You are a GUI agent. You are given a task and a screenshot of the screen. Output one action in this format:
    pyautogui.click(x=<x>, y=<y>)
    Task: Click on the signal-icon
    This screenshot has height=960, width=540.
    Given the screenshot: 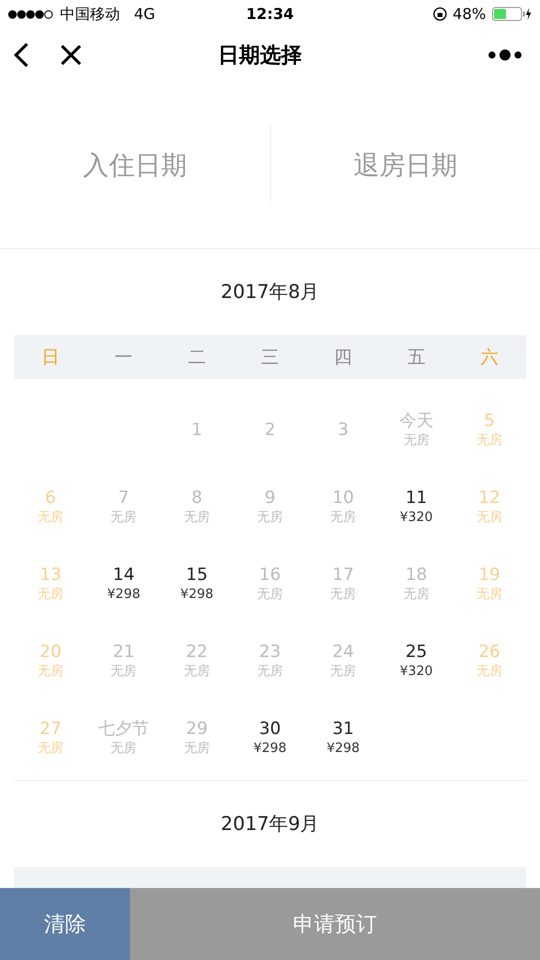 What is the action you would take?
    pyautogui.click(x=31, y=14)
    